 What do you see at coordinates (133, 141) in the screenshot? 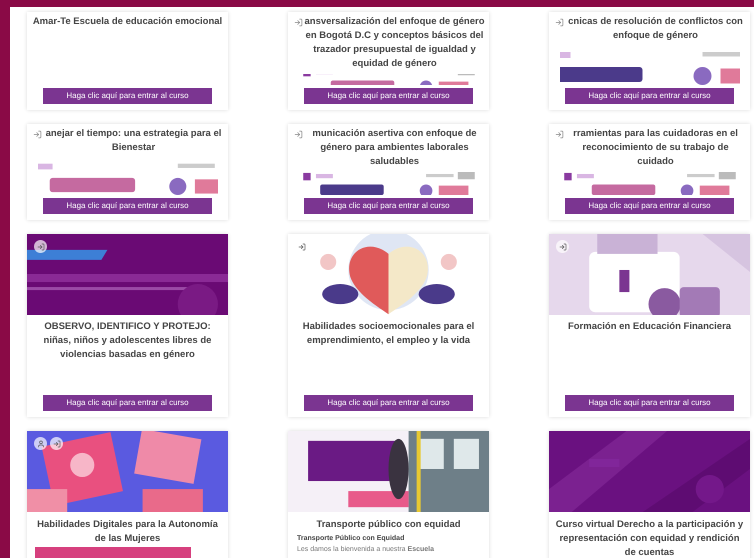
I see `course-title: anejar el tiempo: una estrategia para el Bienestar` at bounding box center [133, 141].